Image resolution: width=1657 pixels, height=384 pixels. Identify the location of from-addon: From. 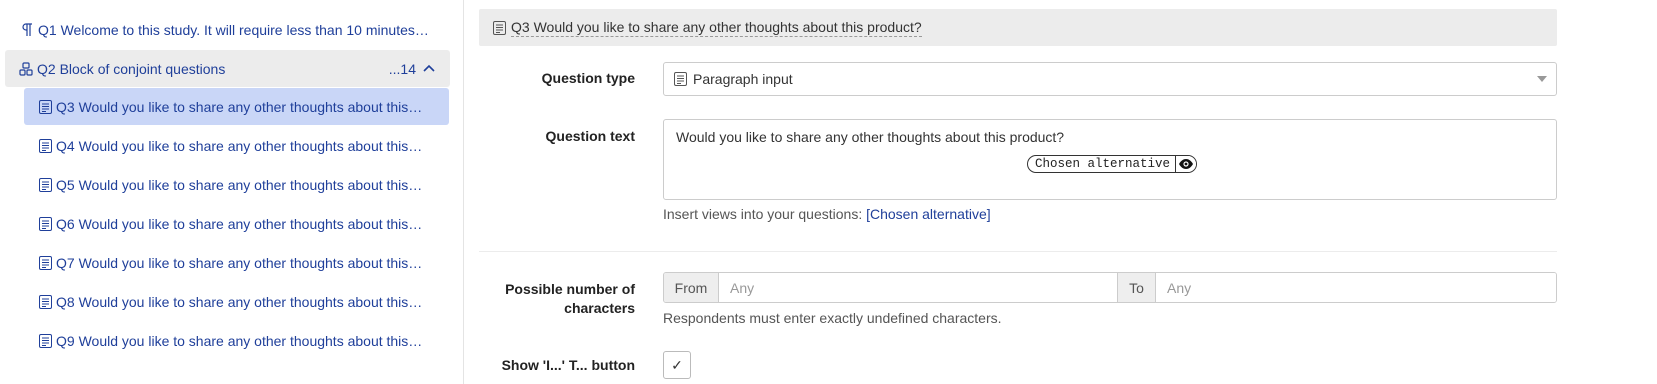
(691, 287).